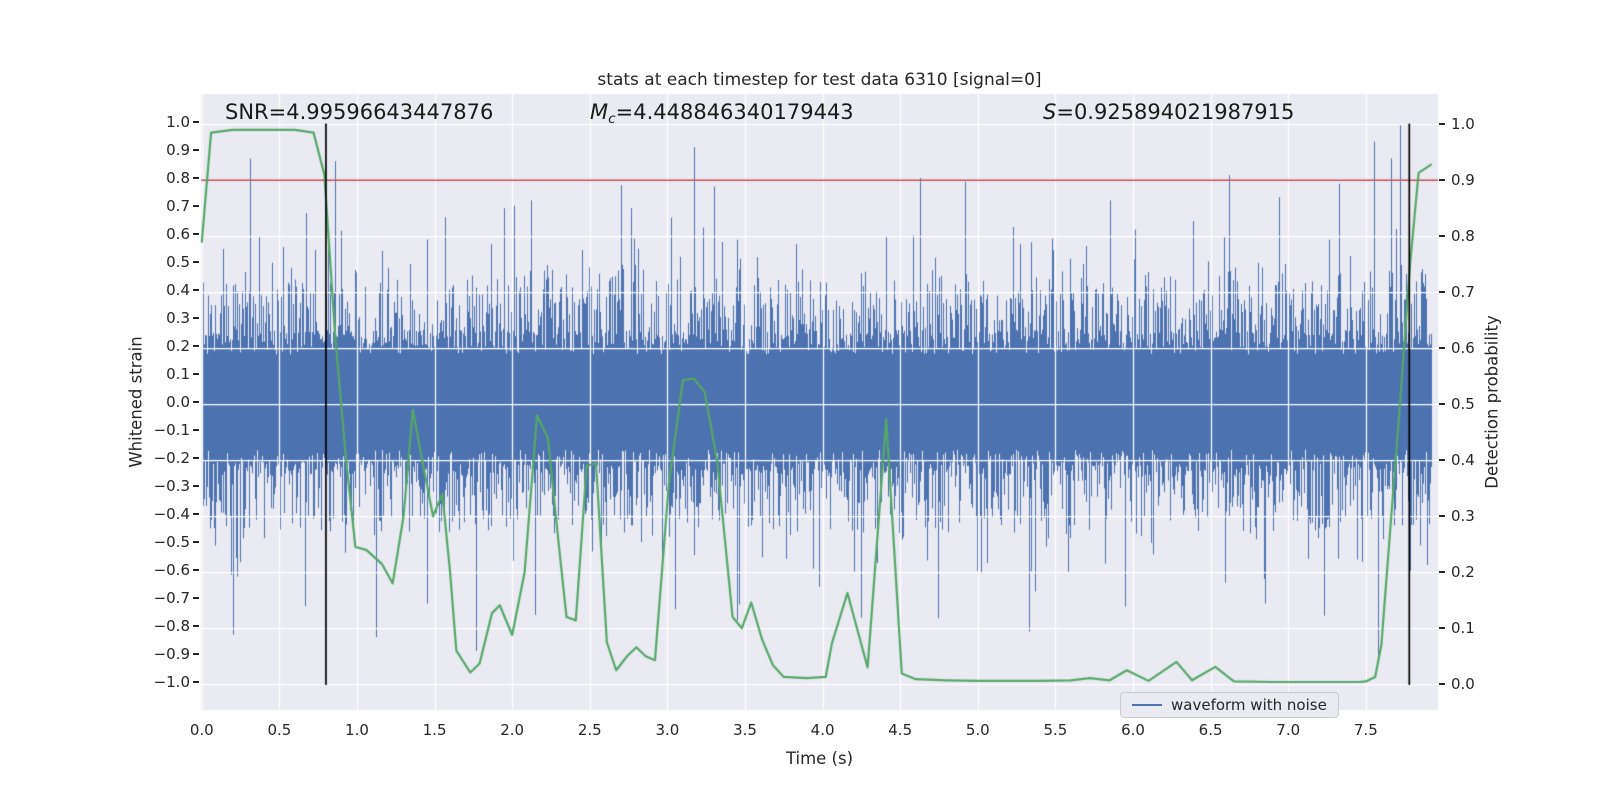 Image resolution: width=1600 pixels, height=800 pixels. I want to click on chirp-mass-subscript: c, so click(612, 119).